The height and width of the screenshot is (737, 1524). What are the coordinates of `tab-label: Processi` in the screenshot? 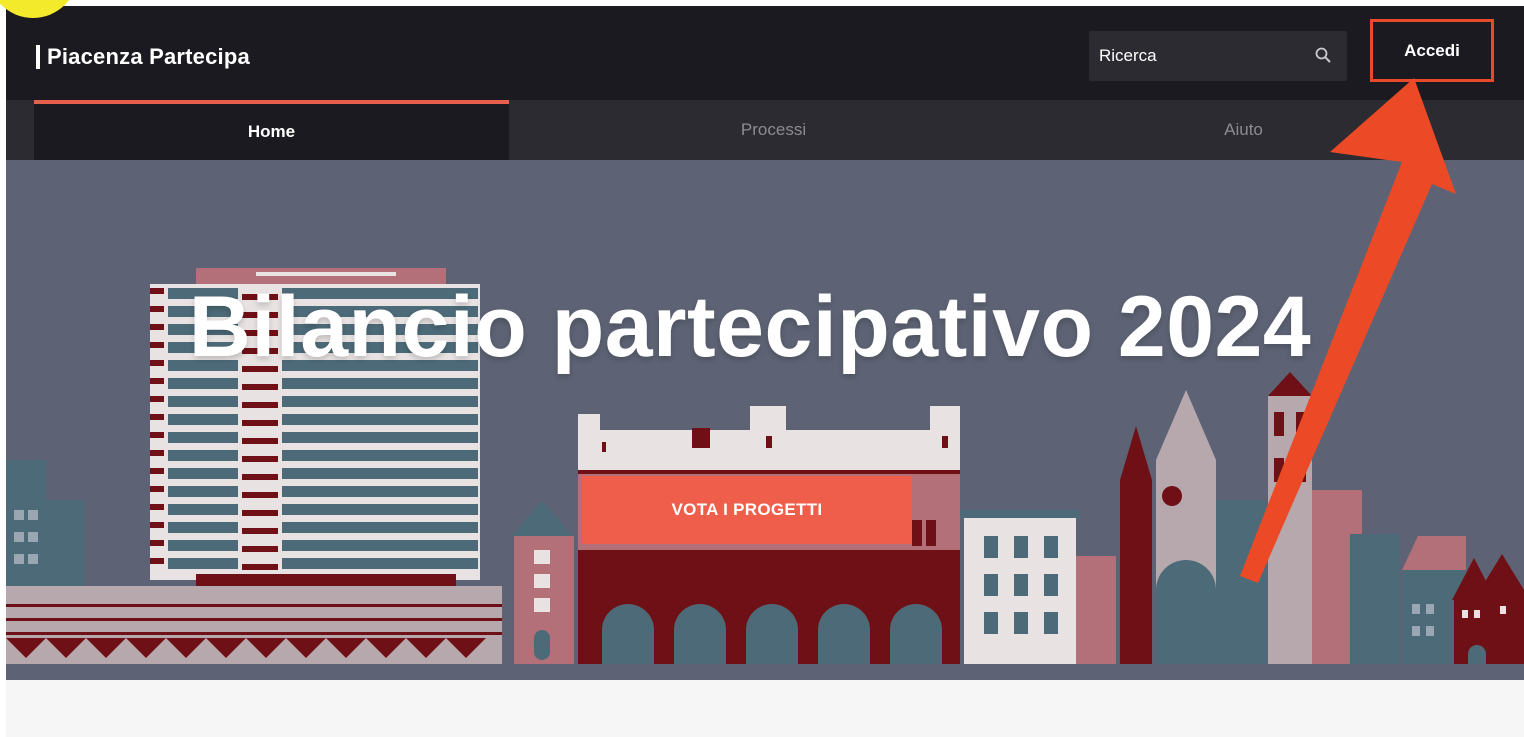 It's located at (773, 129).